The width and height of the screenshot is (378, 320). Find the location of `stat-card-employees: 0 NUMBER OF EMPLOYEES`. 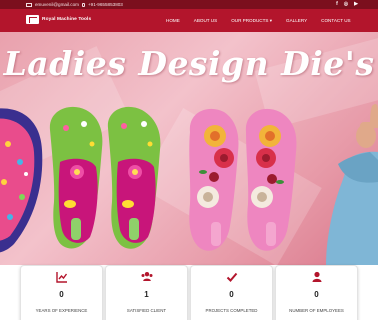

stat-card-employees: 0 NUMBER OF EMPLOYEES is located at coordinates (316, 292).